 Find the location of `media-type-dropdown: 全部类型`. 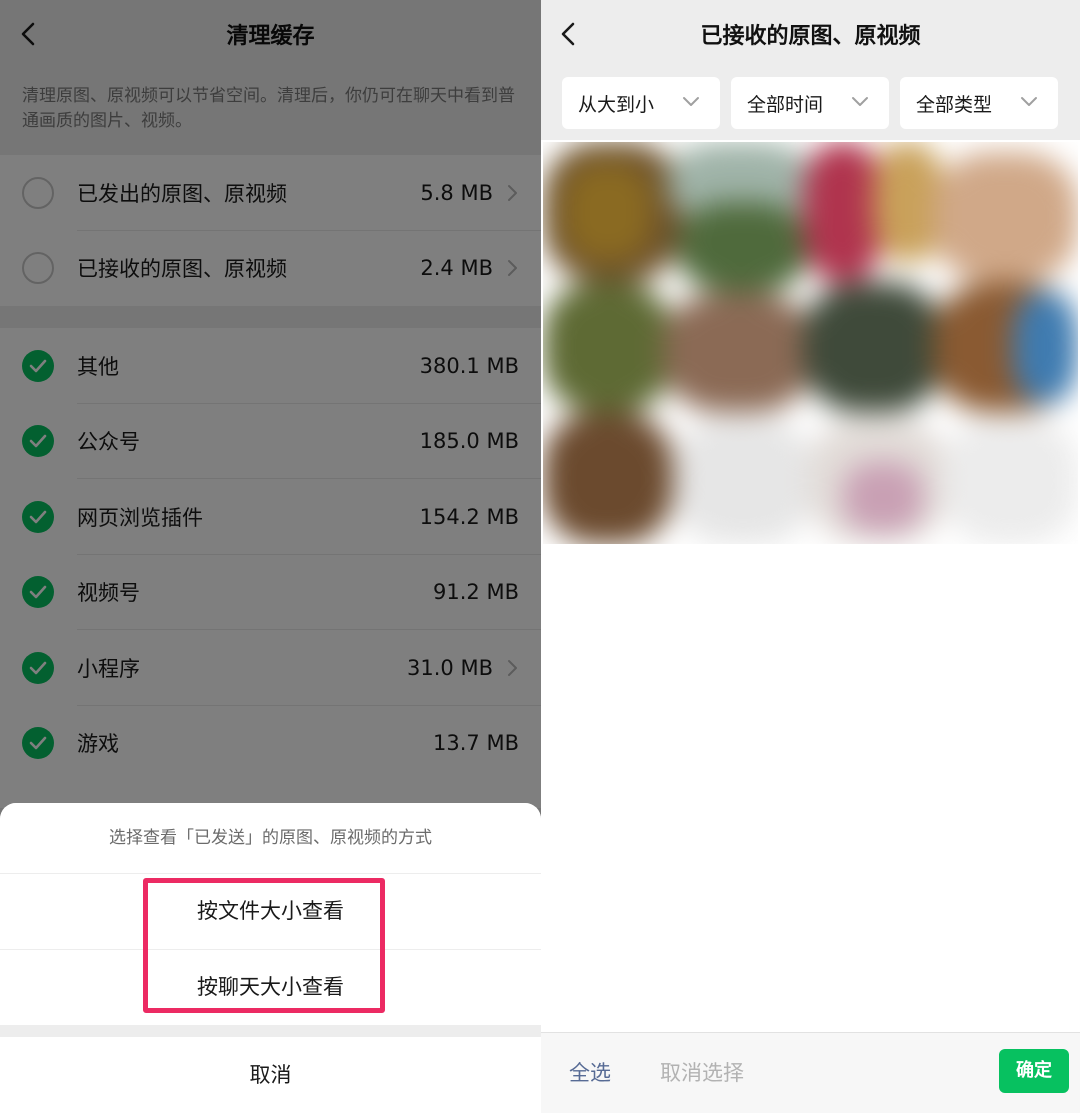

media-type-dropdown: 全部类型 is located at coordinates (979, 103).